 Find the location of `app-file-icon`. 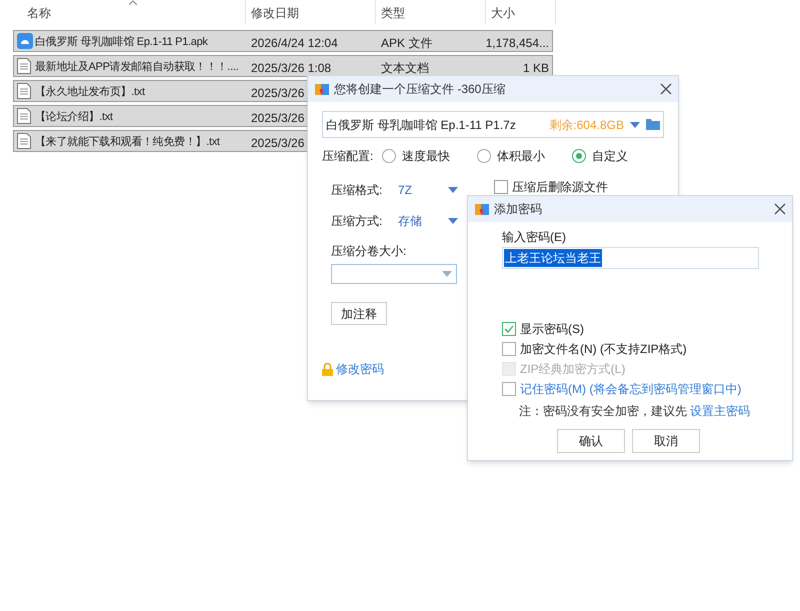

app-file-icon is located at coordinates (25, 41).